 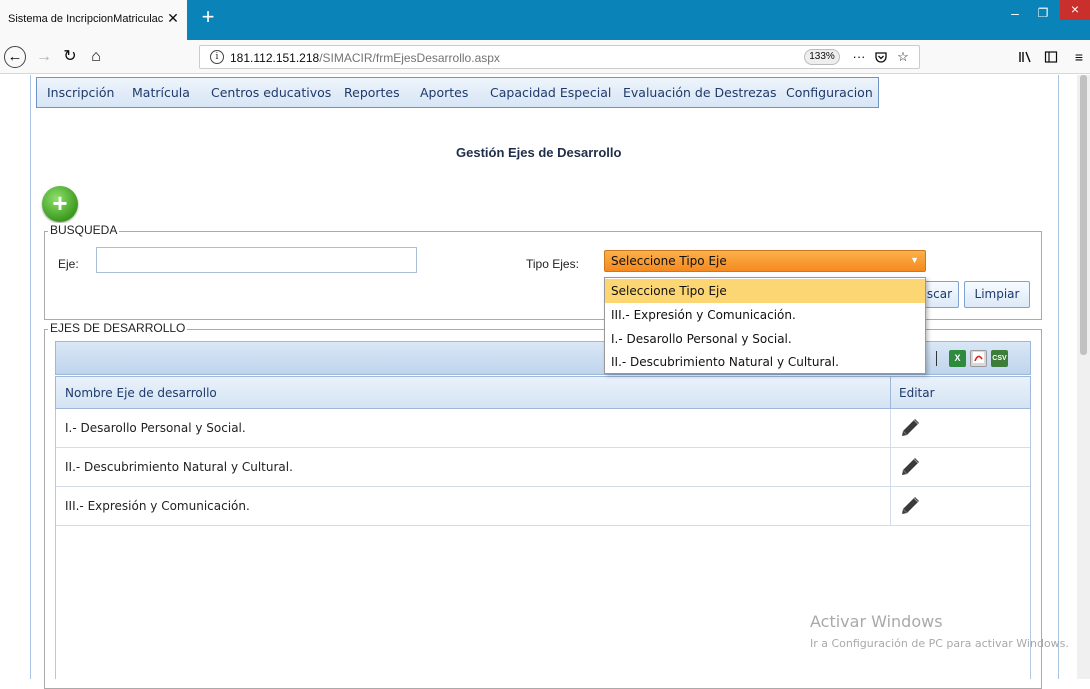 I want to click on table-row: III.- Expresión y Comunicación., so click(x=543, y=506).